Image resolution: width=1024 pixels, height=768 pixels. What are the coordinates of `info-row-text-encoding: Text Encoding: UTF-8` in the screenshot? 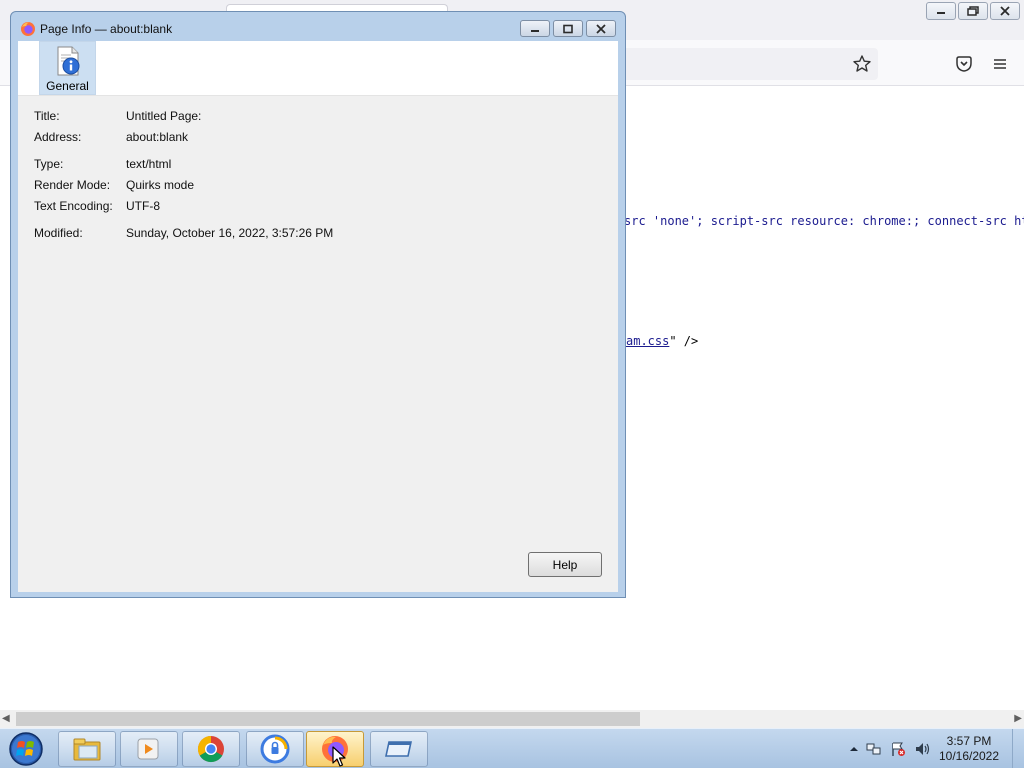 It's located at (97, 207).